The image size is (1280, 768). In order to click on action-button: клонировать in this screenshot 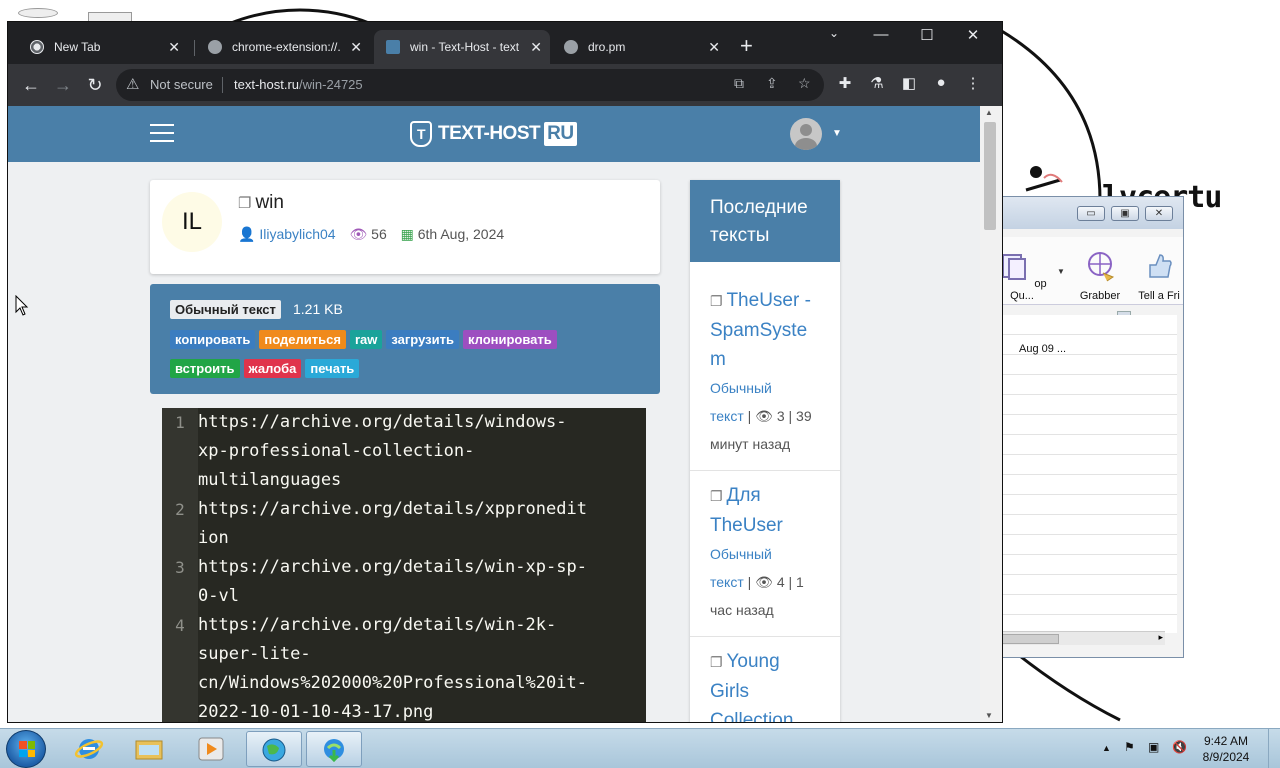, I will do `click(509, 339)`.